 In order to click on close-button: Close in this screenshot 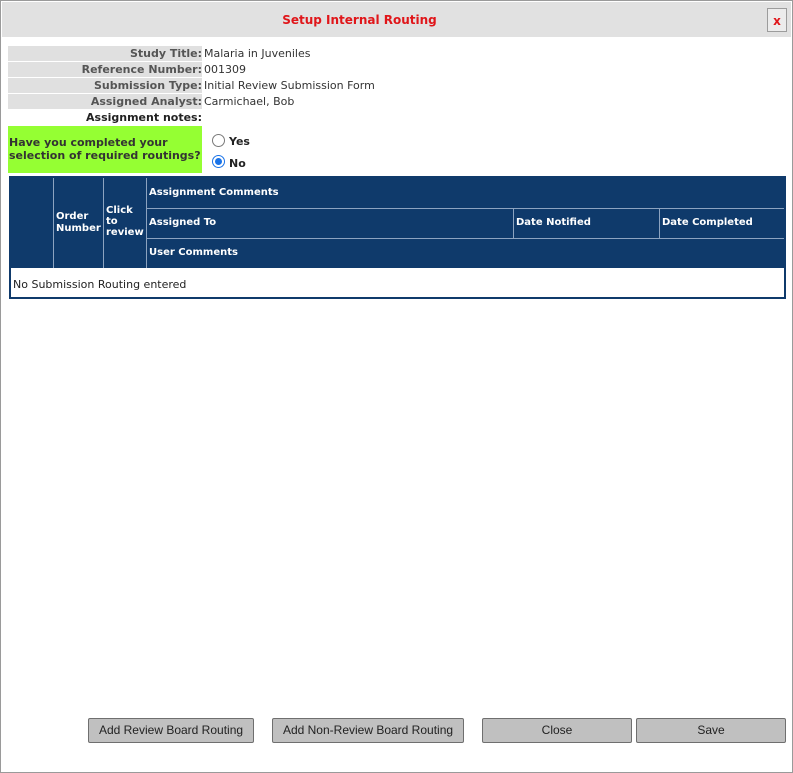, I will do `click(557, 730)`.